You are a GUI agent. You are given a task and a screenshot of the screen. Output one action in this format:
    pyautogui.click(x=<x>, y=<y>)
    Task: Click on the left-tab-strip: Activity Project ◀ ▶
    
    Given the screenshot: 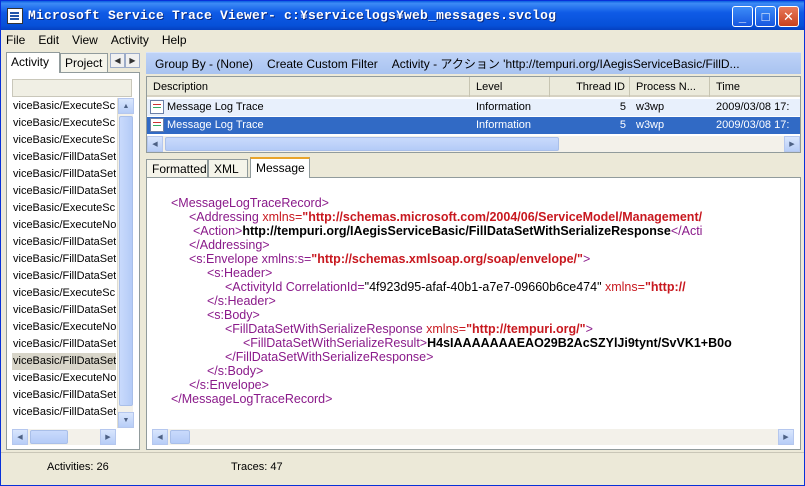 What is the action you would take?
    pyautogui.click(x=73, y=62)
    